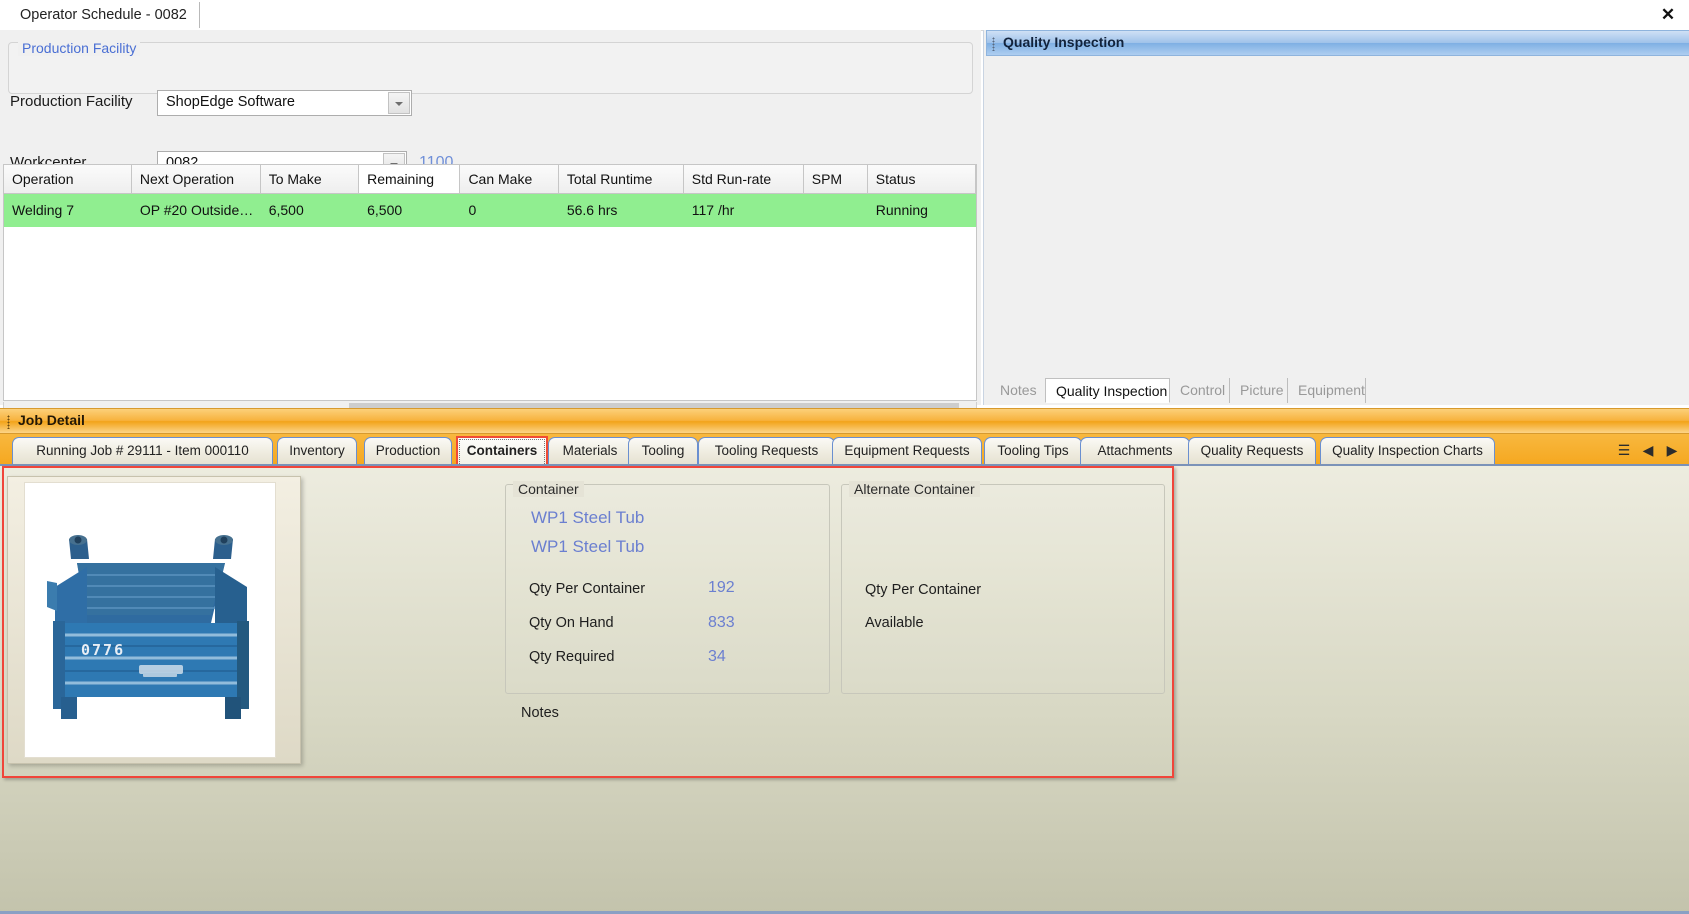 The image size is (1689, 914). What do you see at coordinates (230, 102) in the screenshot?
I see `production-facility-value: ShopEdge Software` at bounding box center [230, 102].